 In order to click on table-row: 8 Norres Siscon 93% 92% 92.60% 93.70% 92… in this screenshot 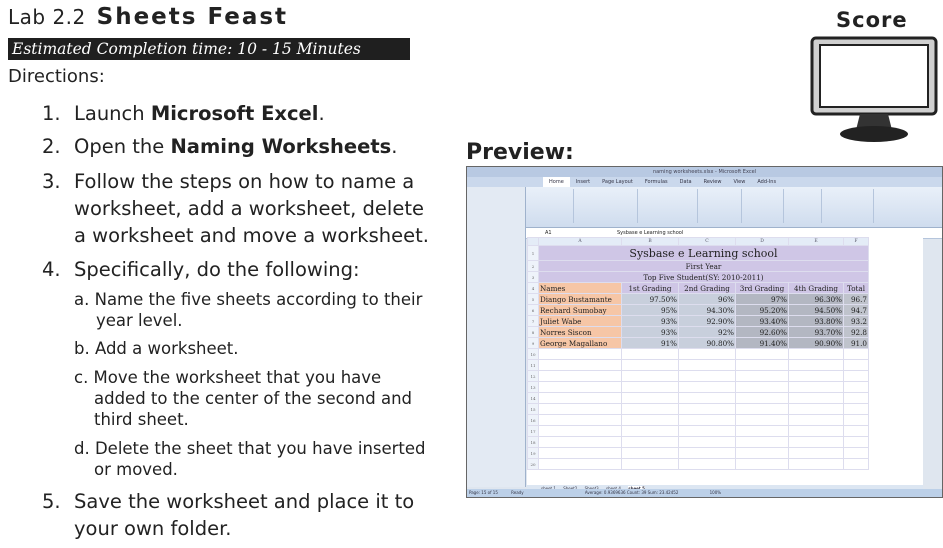, I will do `click(698, 332)`.